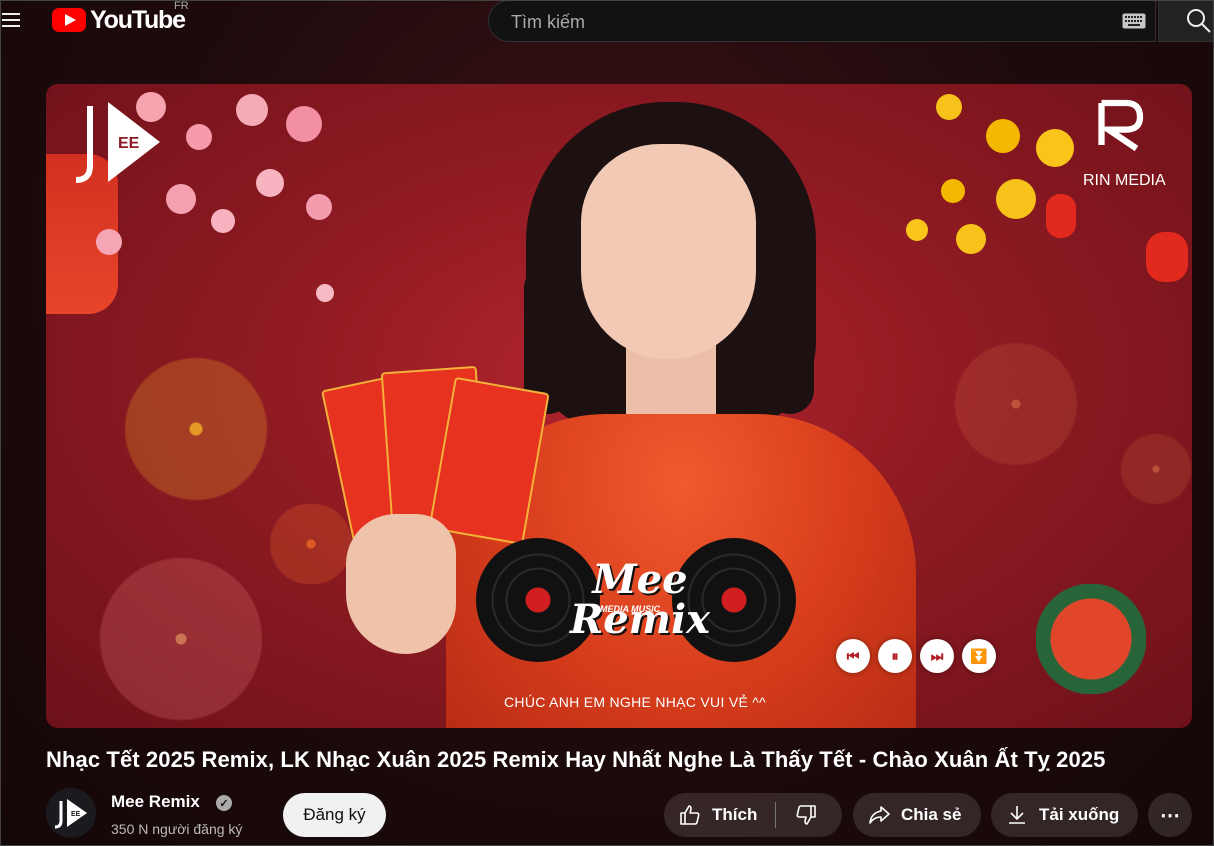 The height and width of the screenshot is (846, 1214). Describe the element at coordinates (806, 22) in the screenshot. I see `search-input` at that location.